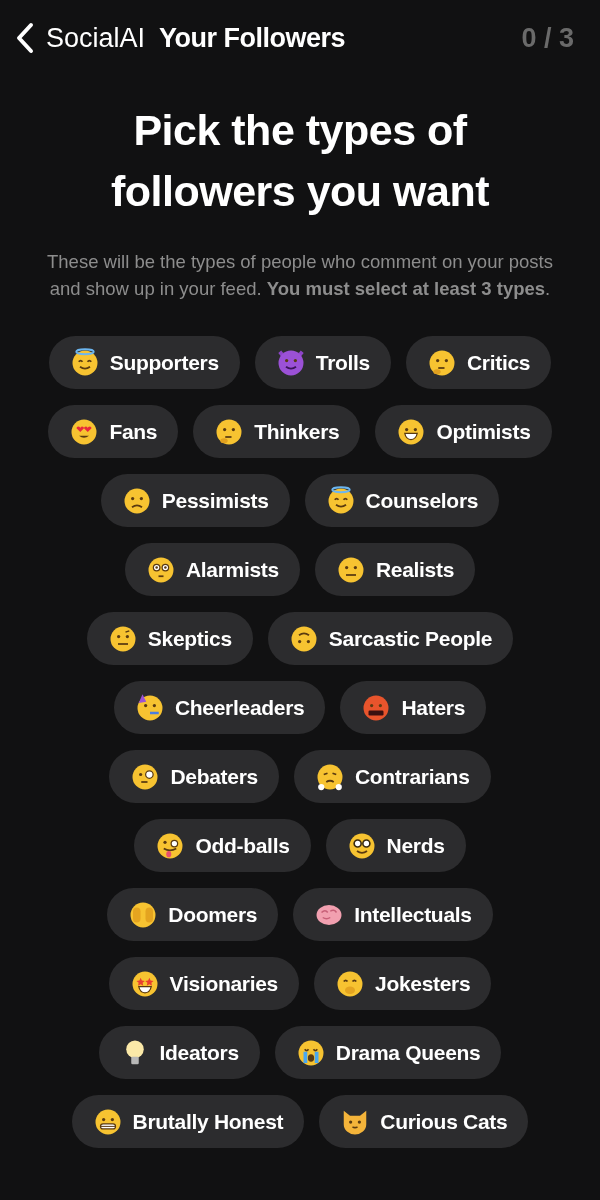 The width and height of the screenshot is (600, 1200). Describe the element at coordinates (403, 983) in the screenshot. I see `follower-type-chip: Jokesters` at that location.